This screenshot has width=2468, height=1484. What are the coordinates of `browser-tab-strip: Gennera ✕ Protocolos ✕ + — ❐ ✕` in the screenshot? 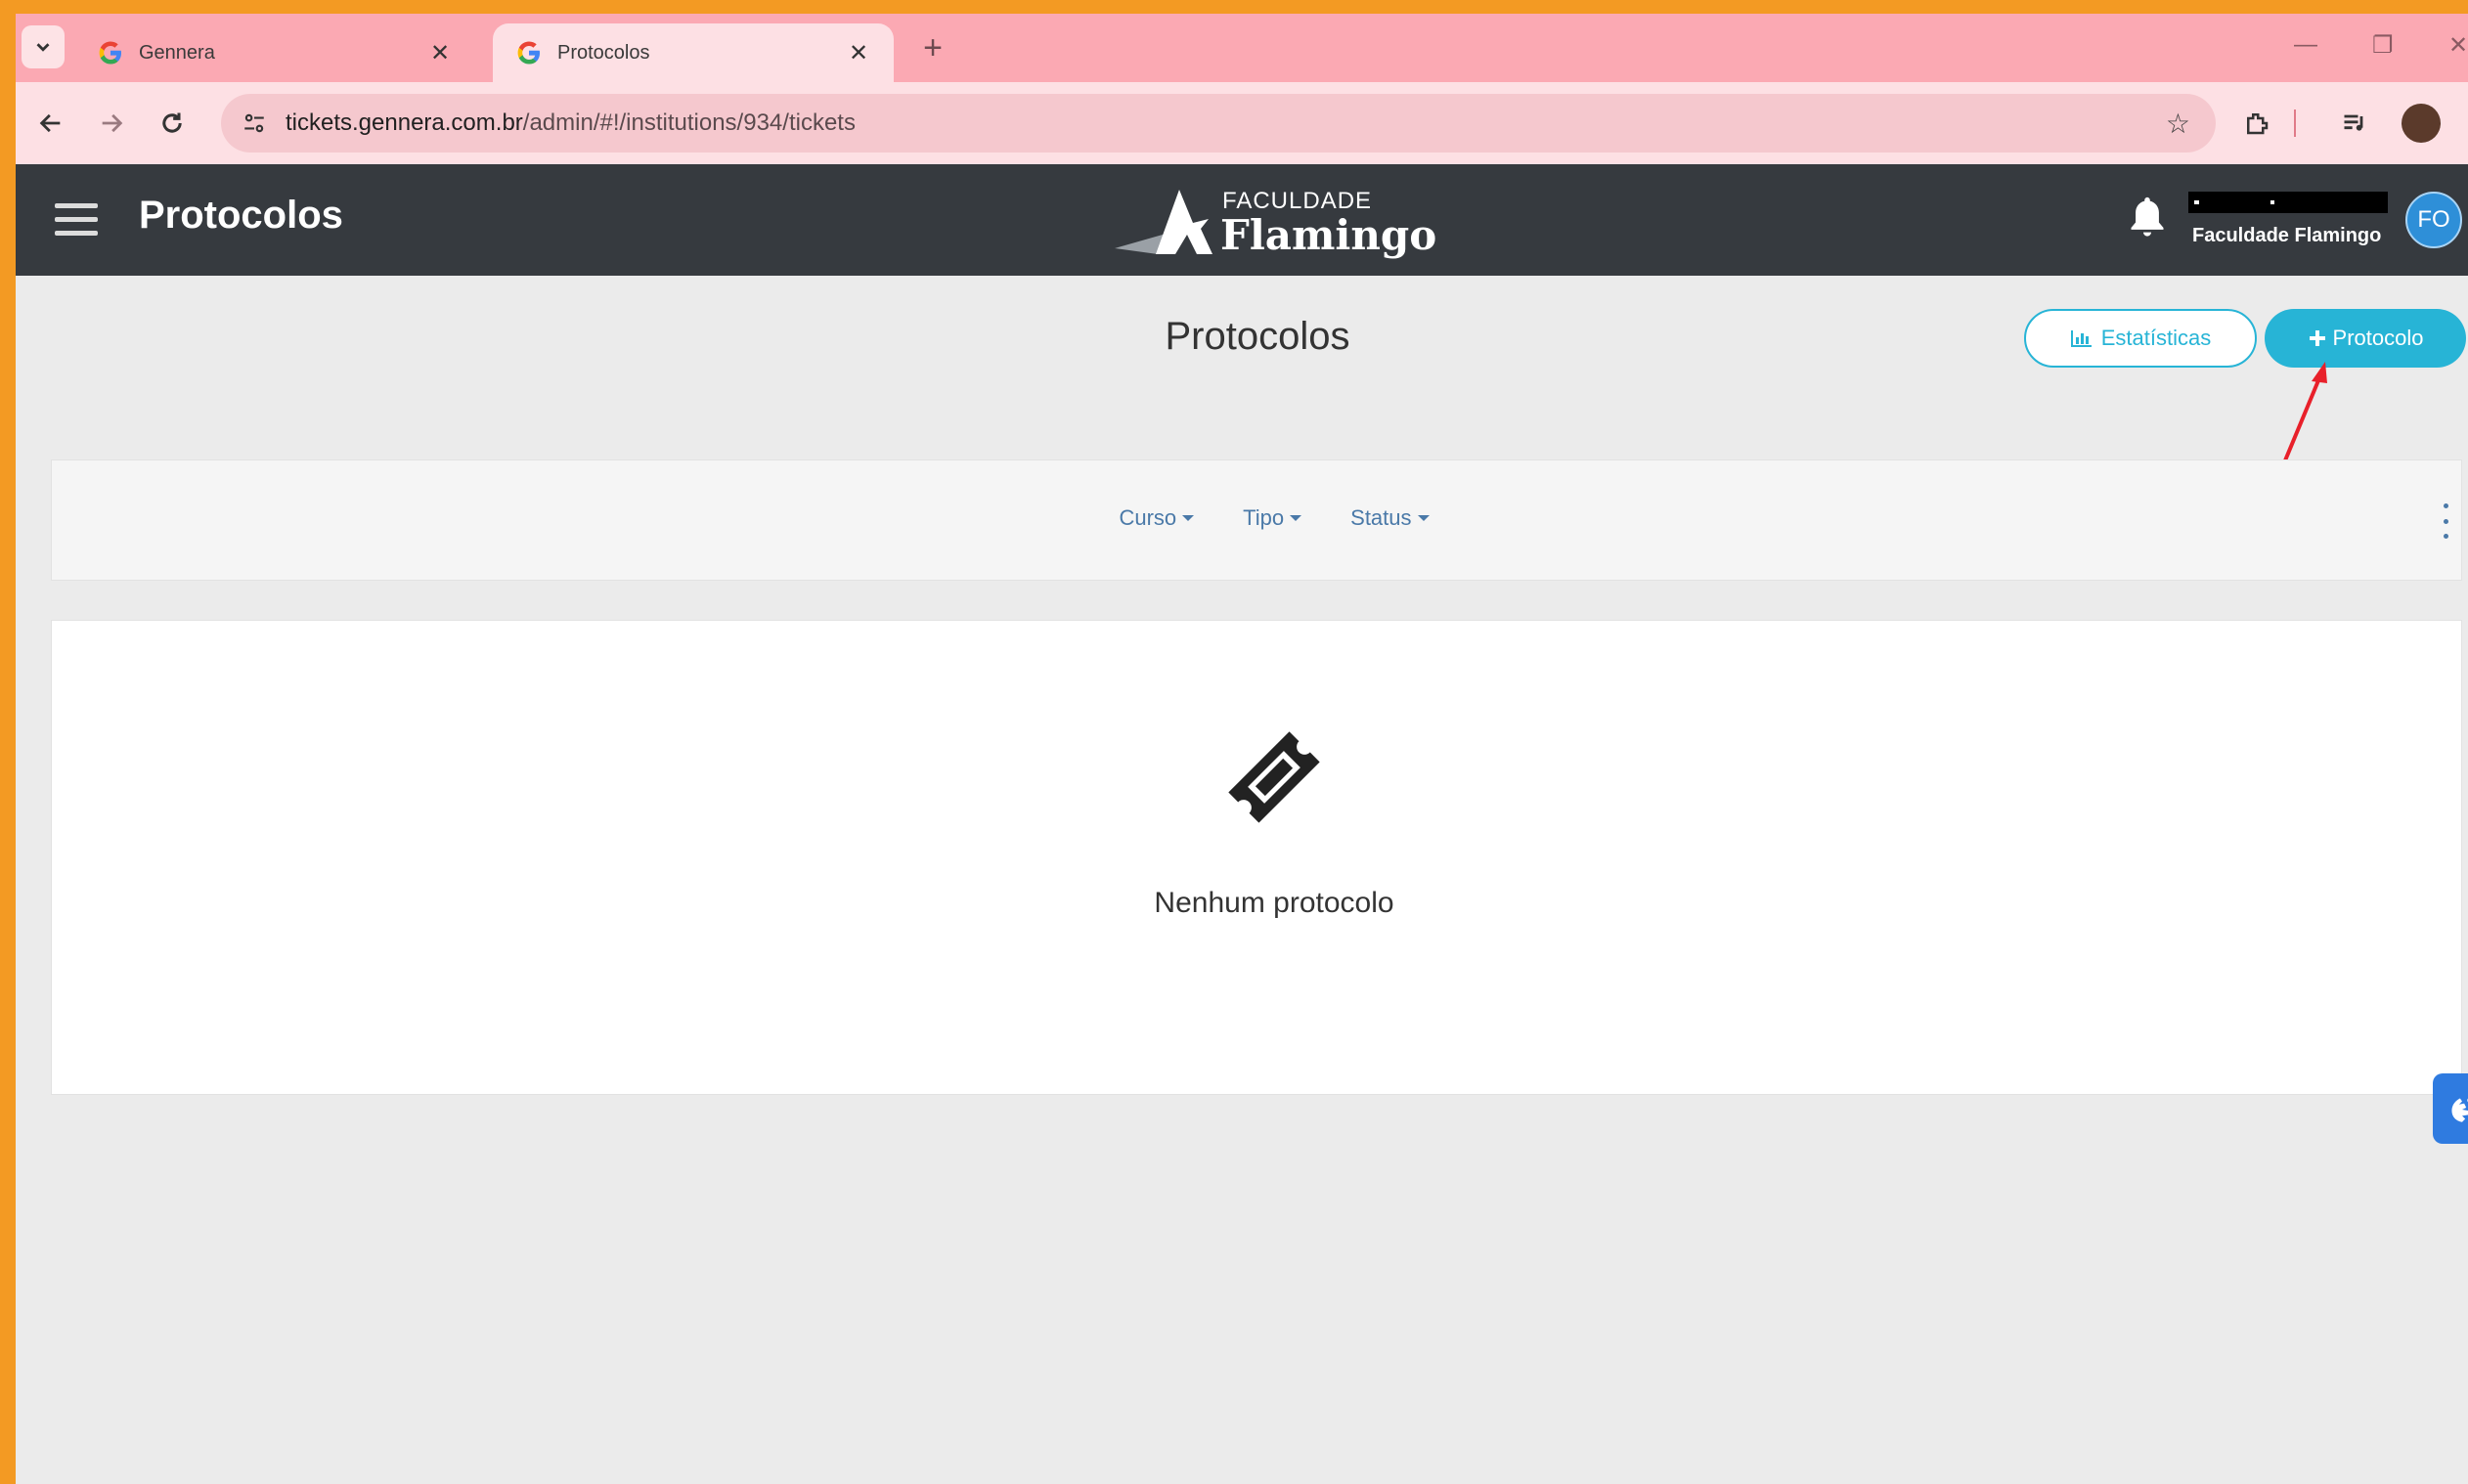 It's located at (1242, 48).